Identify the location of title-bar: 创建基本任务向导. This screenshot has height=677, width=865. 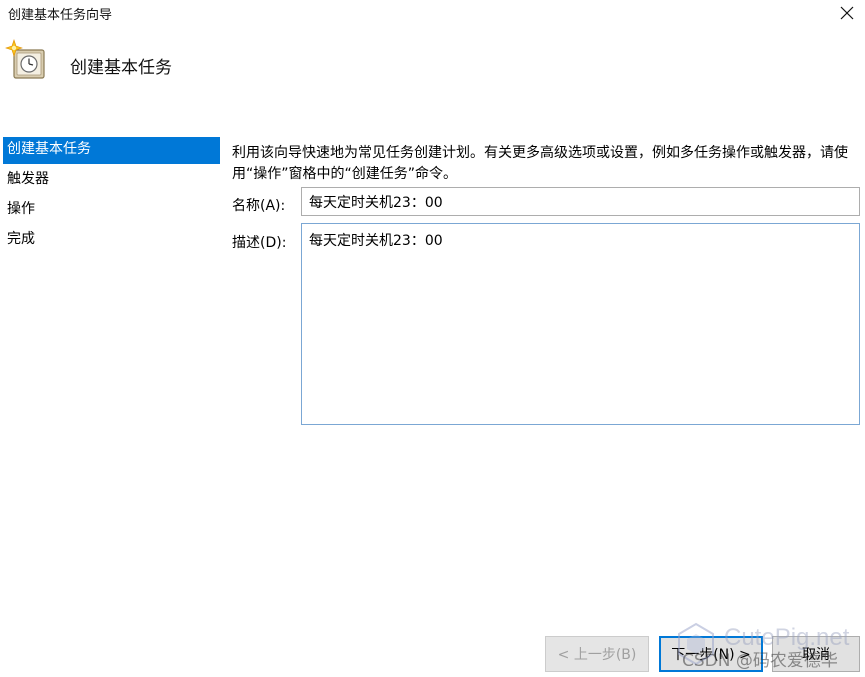
(432, 13).